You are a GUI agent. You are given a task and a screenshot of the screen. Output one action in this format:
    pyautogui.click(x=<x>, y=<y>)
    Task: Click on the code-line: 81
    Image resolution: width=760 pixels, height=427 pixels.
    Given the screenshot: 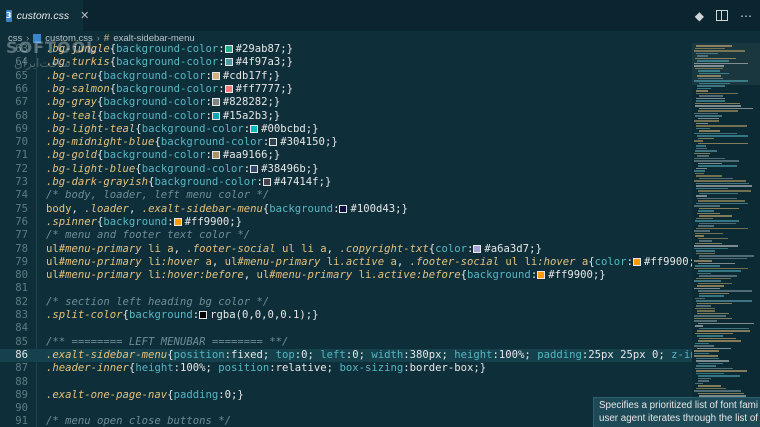 What is the action you would take?
    pyautogui.click(x=346, y=288)
    